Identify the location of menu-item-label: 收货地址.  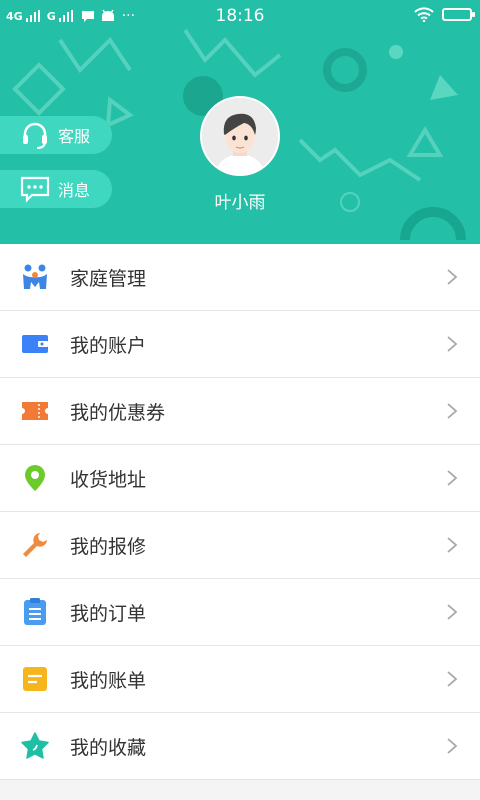
(108, 479).